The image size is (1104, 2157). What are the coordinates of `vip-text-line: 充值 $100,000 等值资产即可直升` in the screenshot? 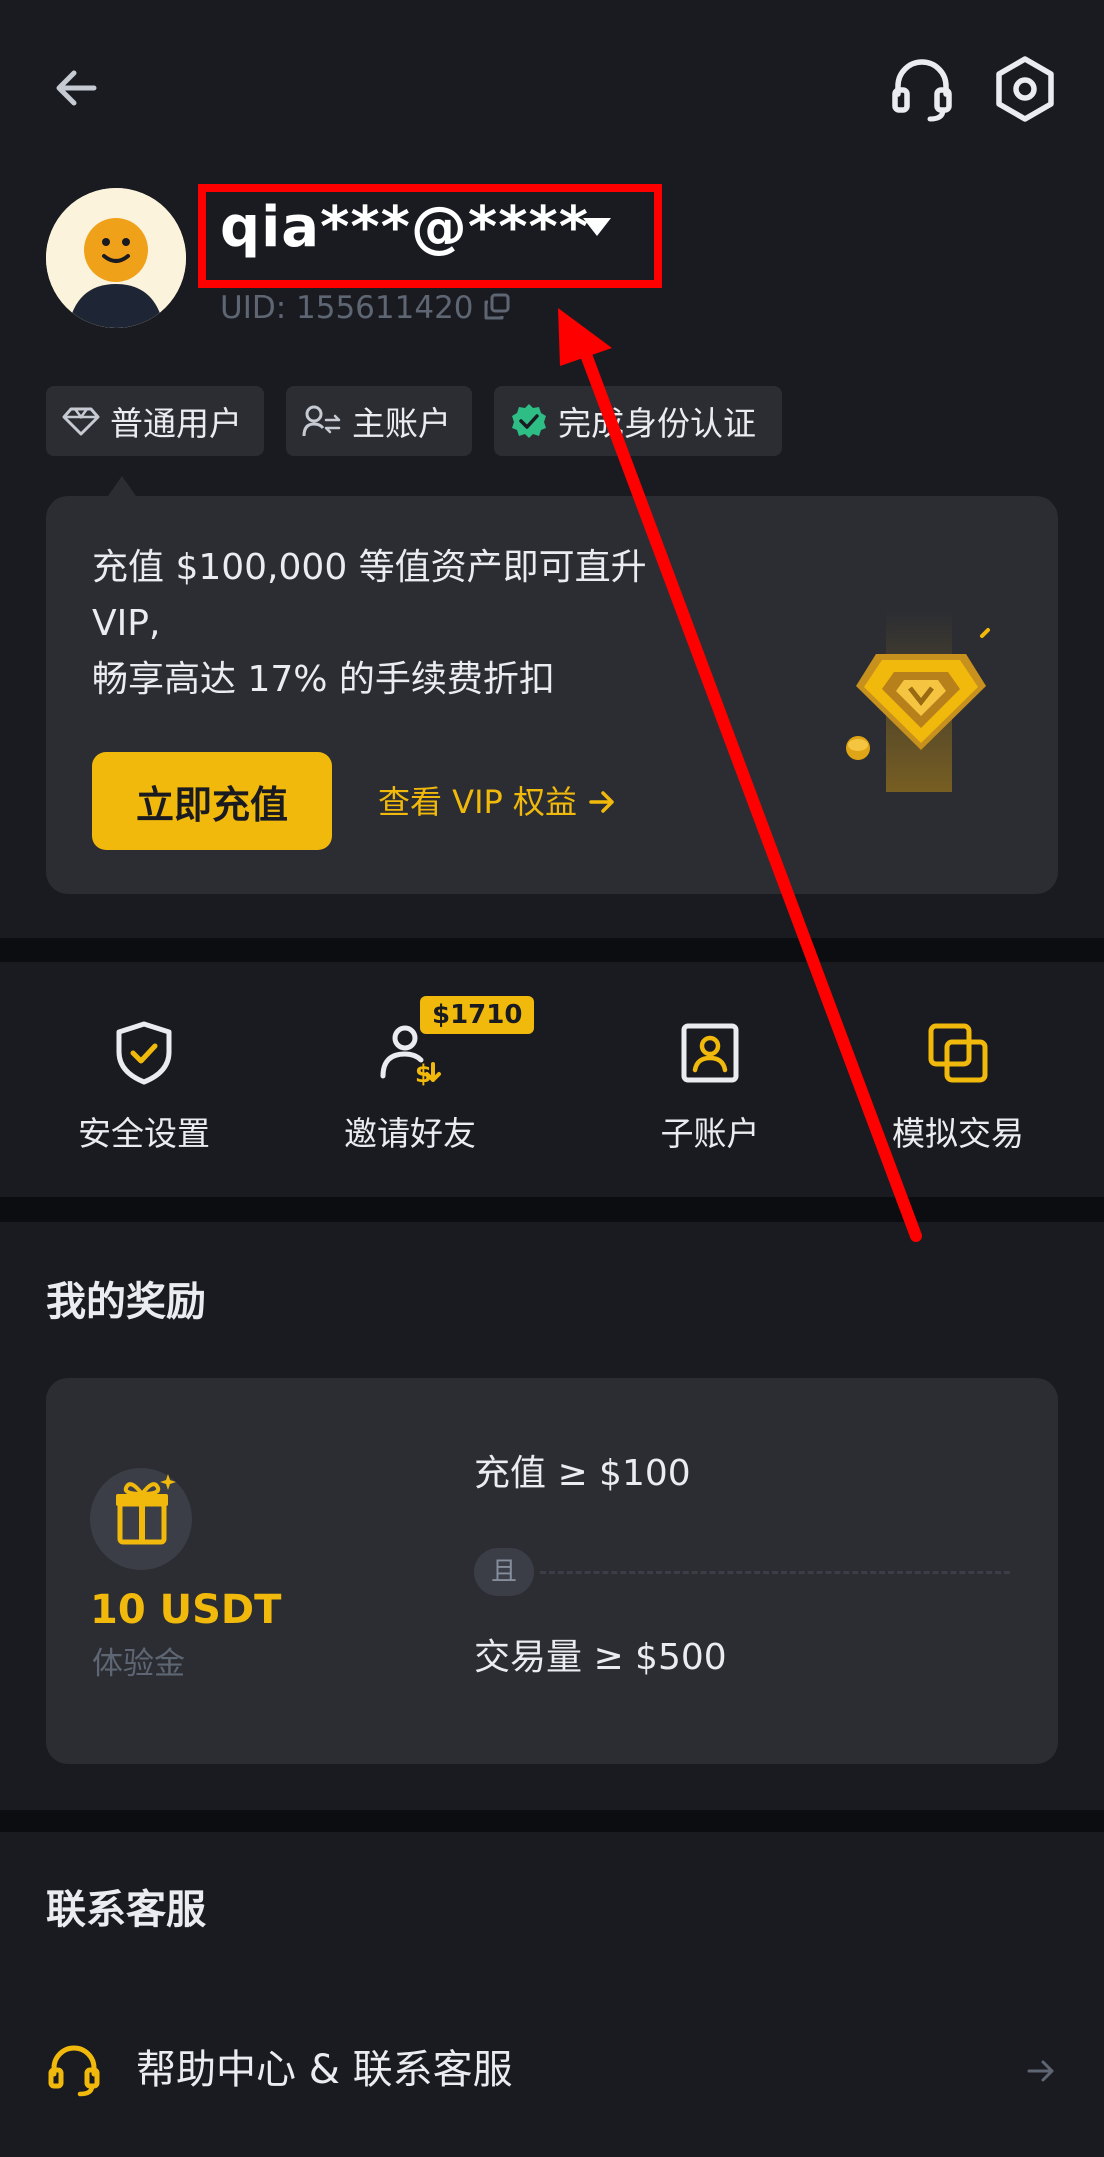 It's located at (369, 567).